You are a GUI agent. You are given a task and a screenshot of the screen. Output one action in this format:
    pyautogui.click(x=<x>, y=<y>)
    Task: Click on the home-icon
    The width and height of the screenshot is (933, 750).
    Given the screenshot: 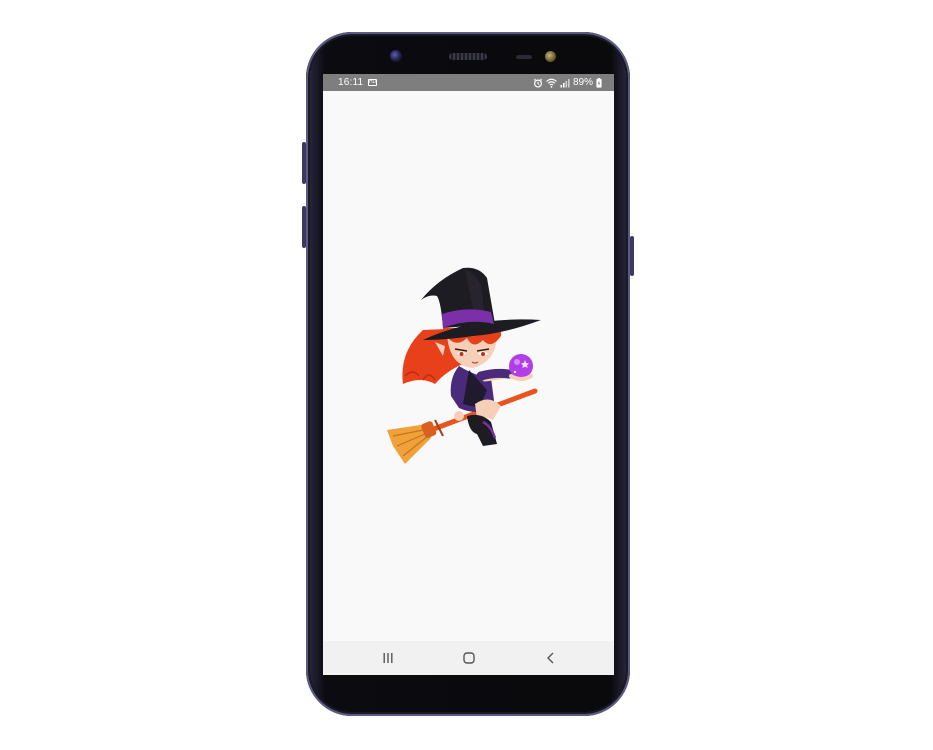 What is the action you would take?
    pyautogui.click(x=469, y=658)
    